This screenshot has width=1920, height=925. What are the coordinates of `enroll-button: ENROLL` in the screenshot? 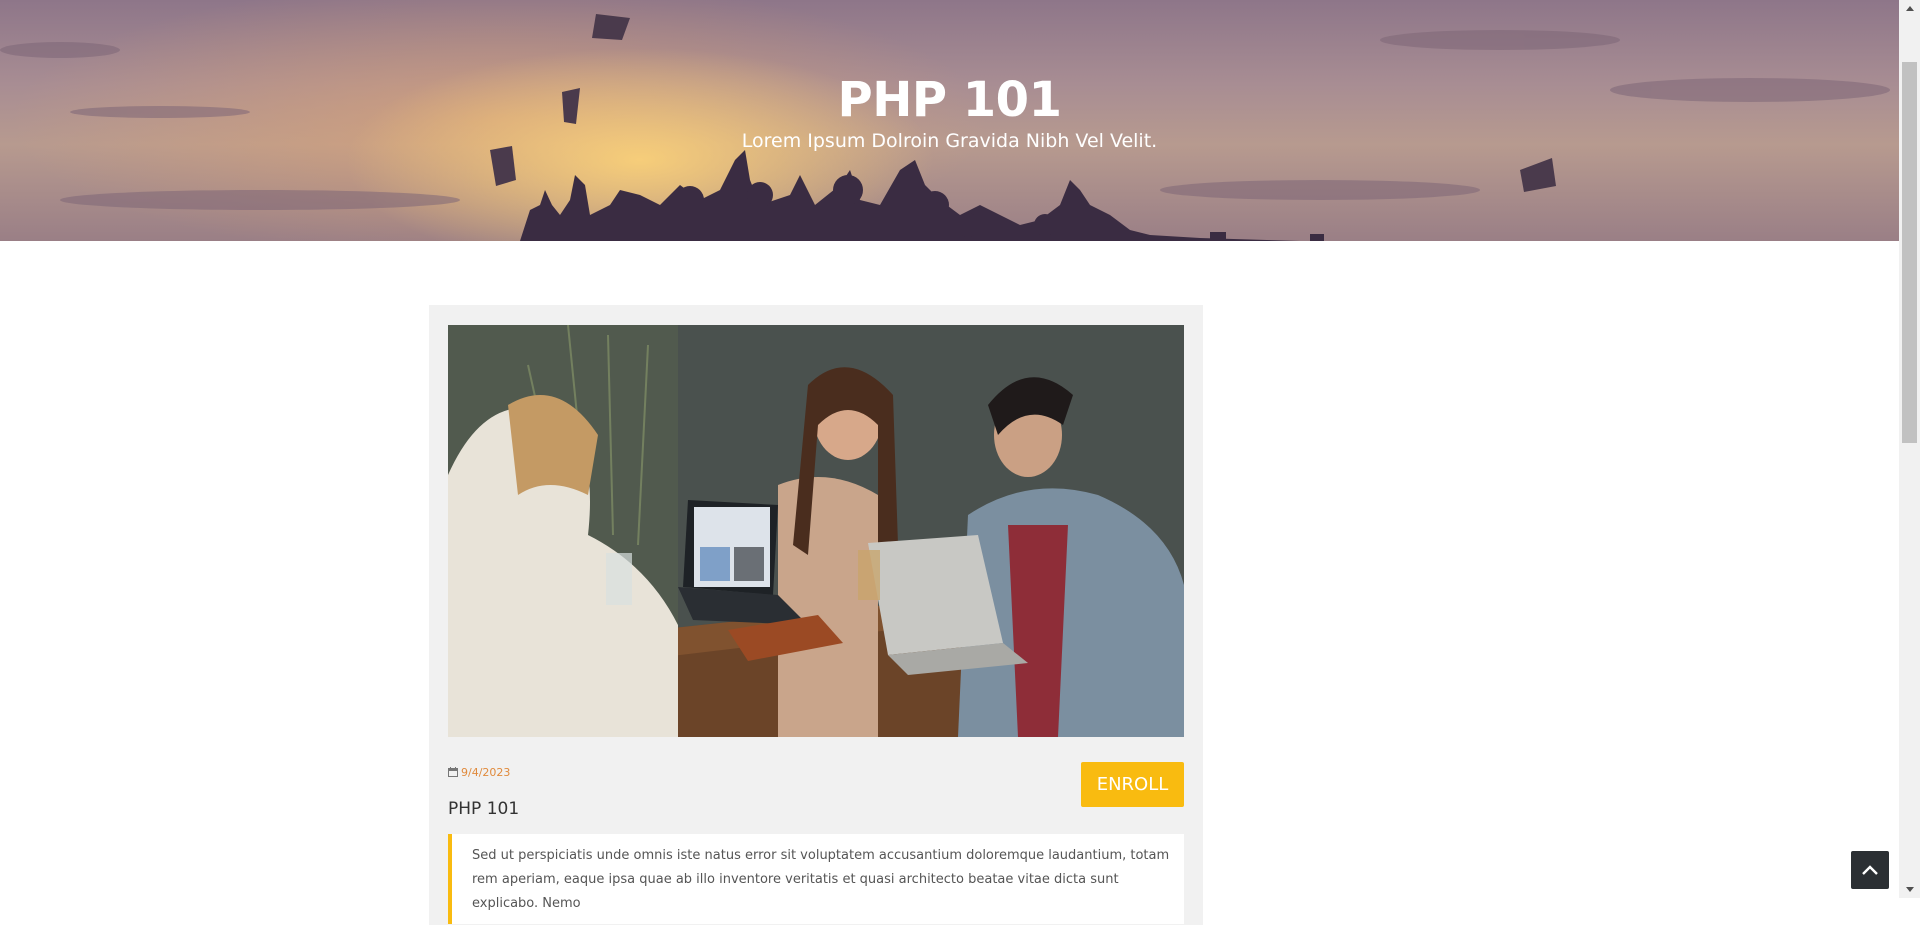 It's located at (1132, 784).